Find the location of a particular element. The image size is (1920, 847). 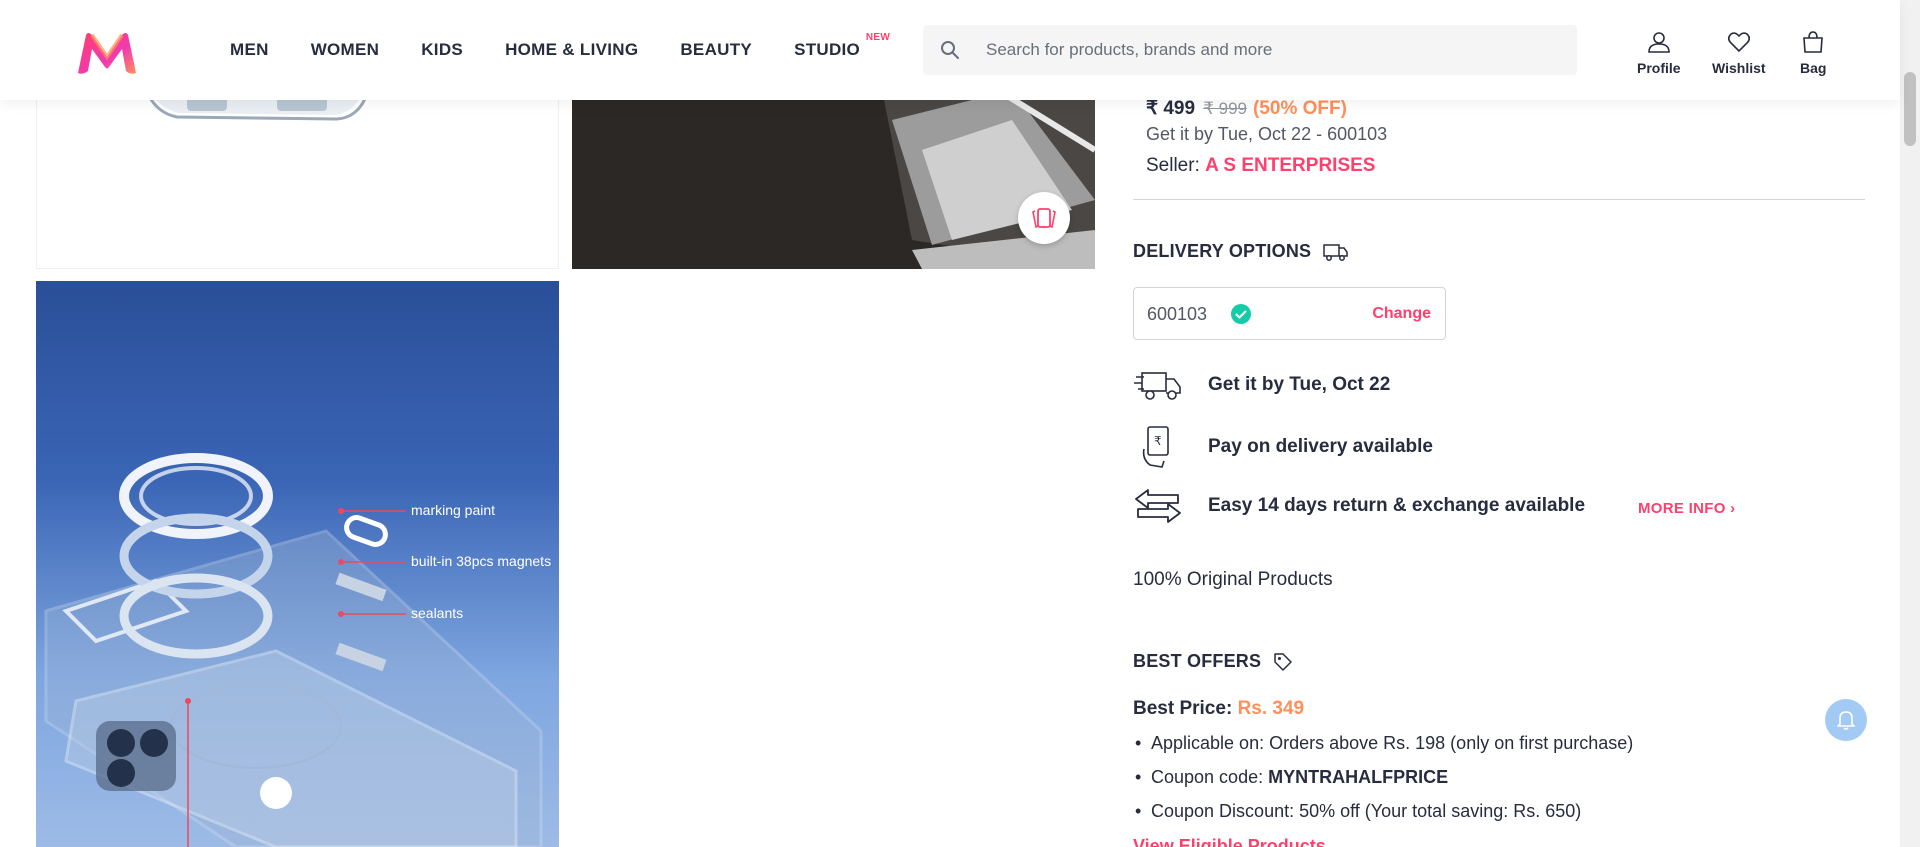

price-line: ₹ 499 ₹ 999 (50% OFF) is located at coordinates (1246, 108).